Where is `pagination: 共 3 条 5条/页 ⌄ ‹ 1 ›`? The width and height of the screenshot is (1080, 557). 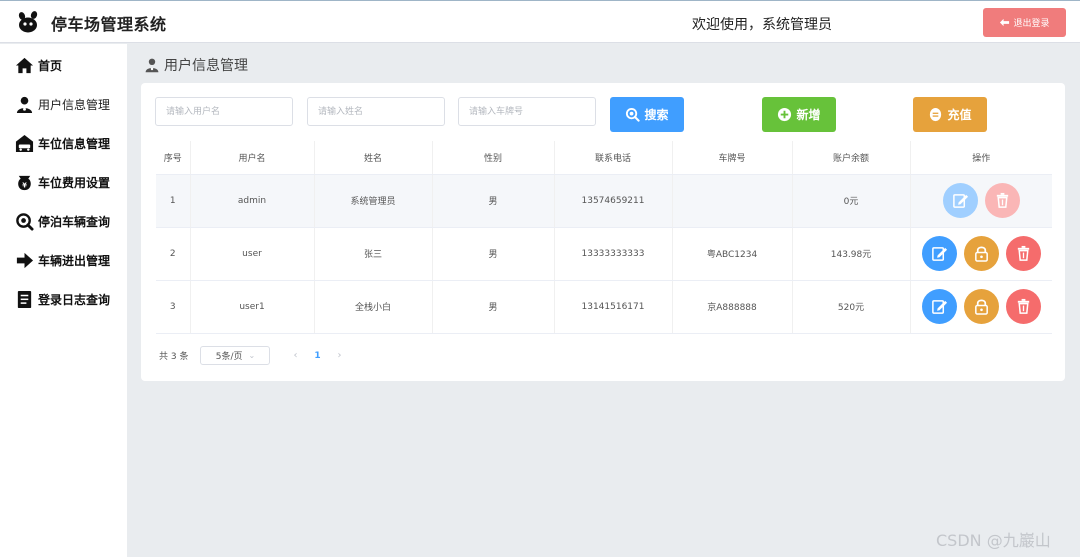 pagination: 共 3 条 5条/页 ⌄ ‹ 1 › is located at coordinates (254, 355).